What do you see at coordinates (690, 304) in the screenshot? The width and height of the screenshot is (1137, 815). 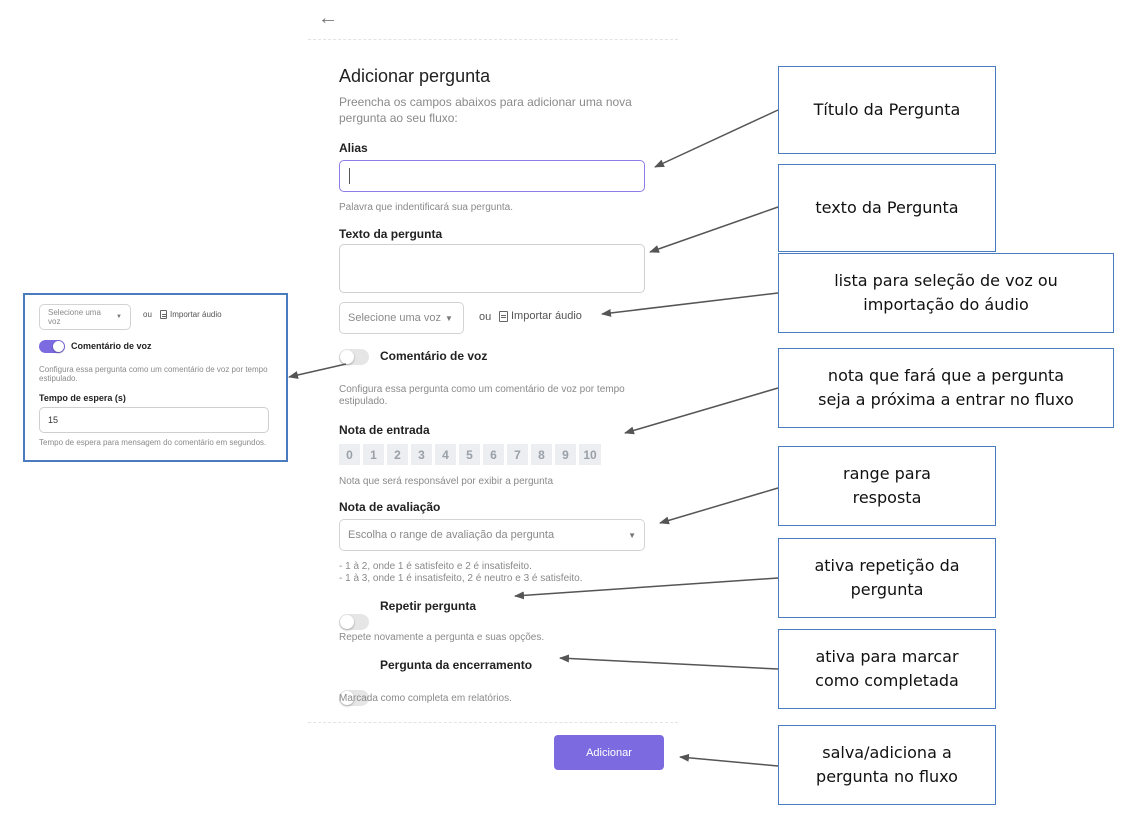 I see `arrow-voice` at bounding box center [690, 304].